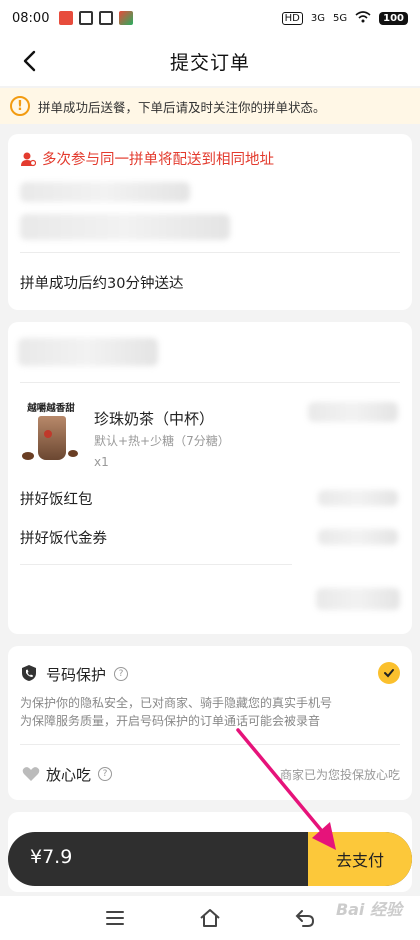  I want to click on watermark-logo: Bai 经验, so click(368, 909).